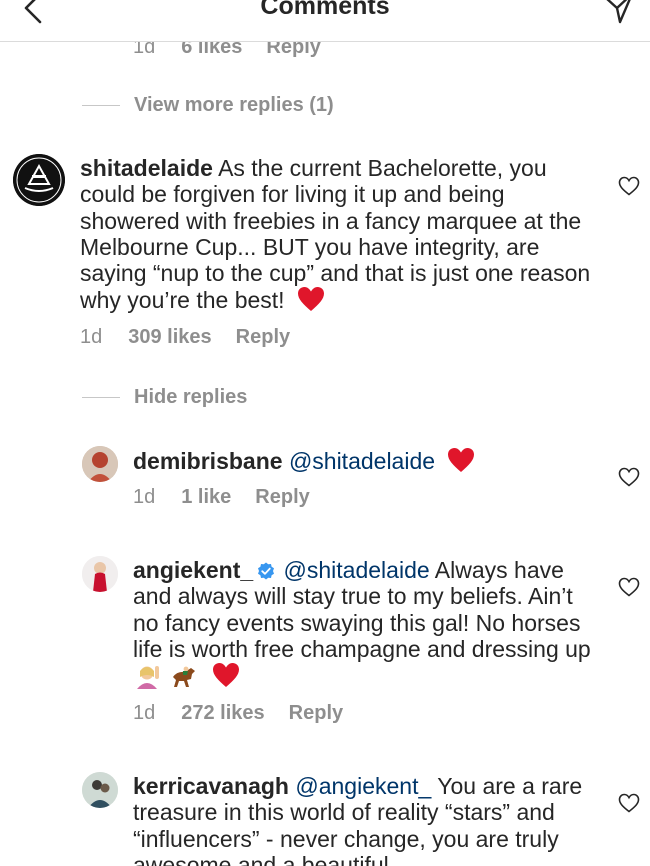 Image resolution: width=650 pixels, height=866 pixels. What do you see at coordinates (184, 677) in the screenshot?
I see `horse-racing-emoji` at bounding box center [184, 677].